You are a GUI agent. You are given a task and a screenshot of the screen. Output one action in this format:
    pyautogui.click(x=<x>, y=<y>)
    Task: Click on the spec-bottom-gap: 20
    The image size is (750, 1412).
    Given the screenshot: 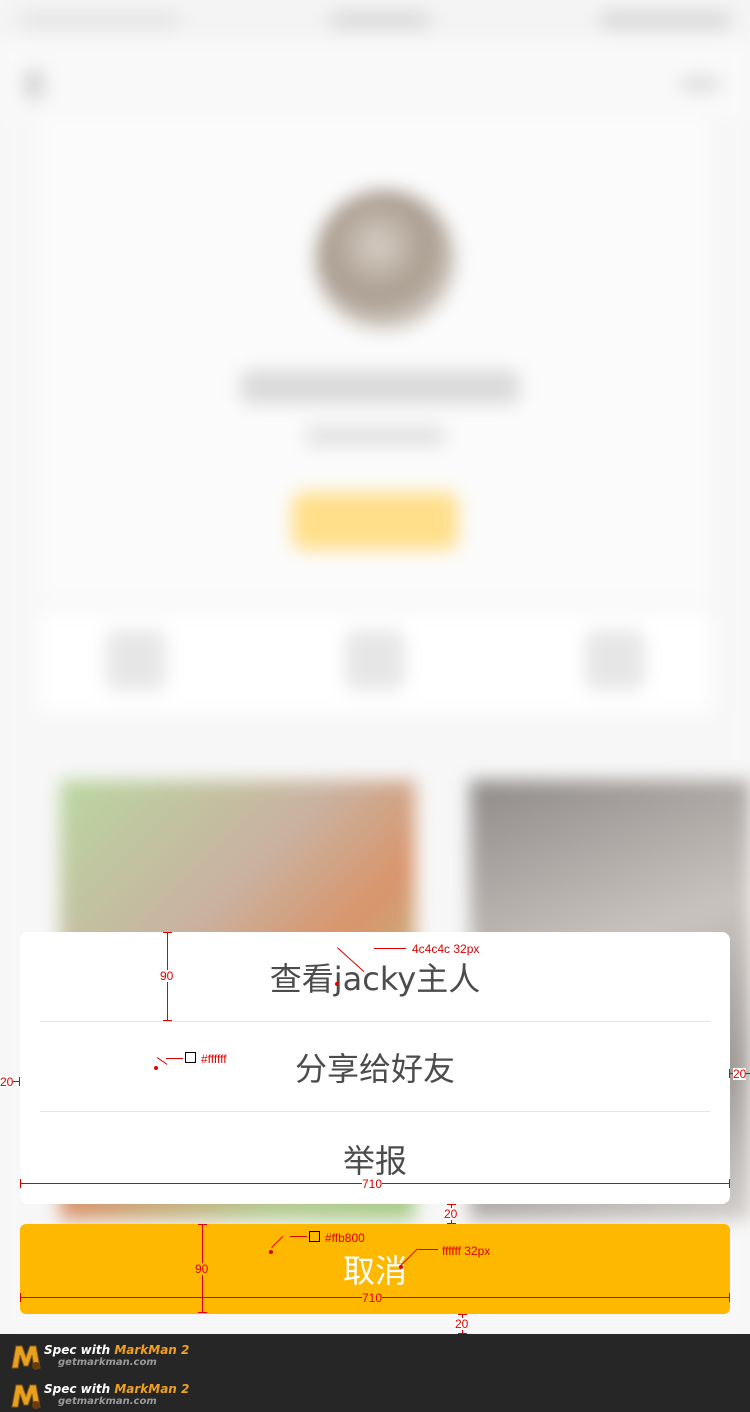 What is the action you would take?
    pyautogui.click(x=462, y=1324)
    